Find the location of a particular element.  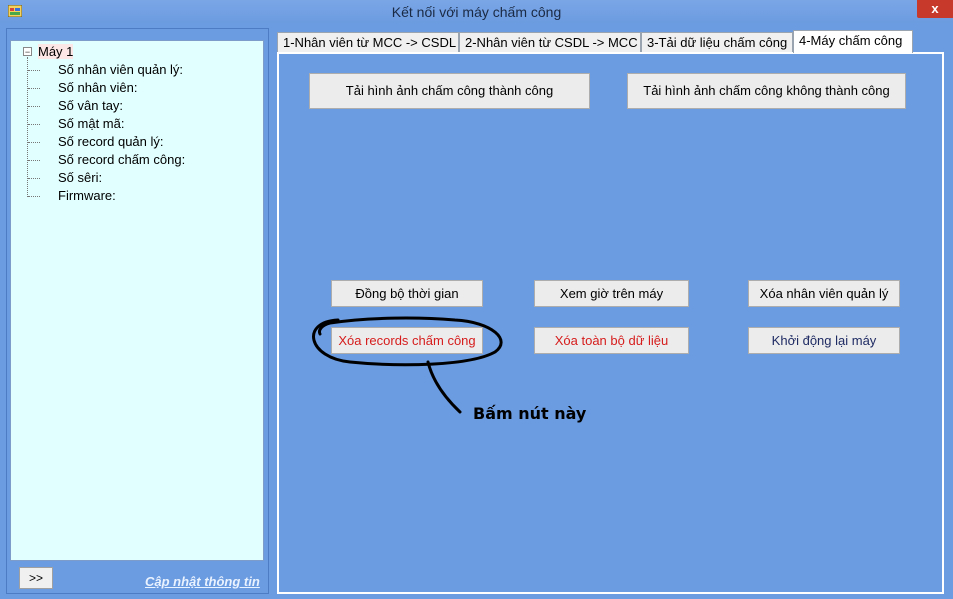

tree-item-label: Số nhân viên: is located at coordinates (98, 87).